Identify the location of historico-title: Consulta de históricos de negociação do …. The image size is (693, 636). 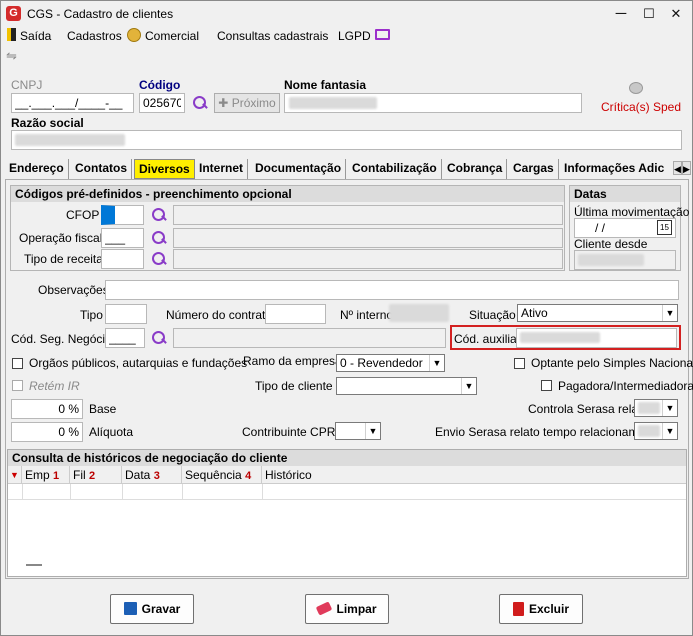
(347, 458).